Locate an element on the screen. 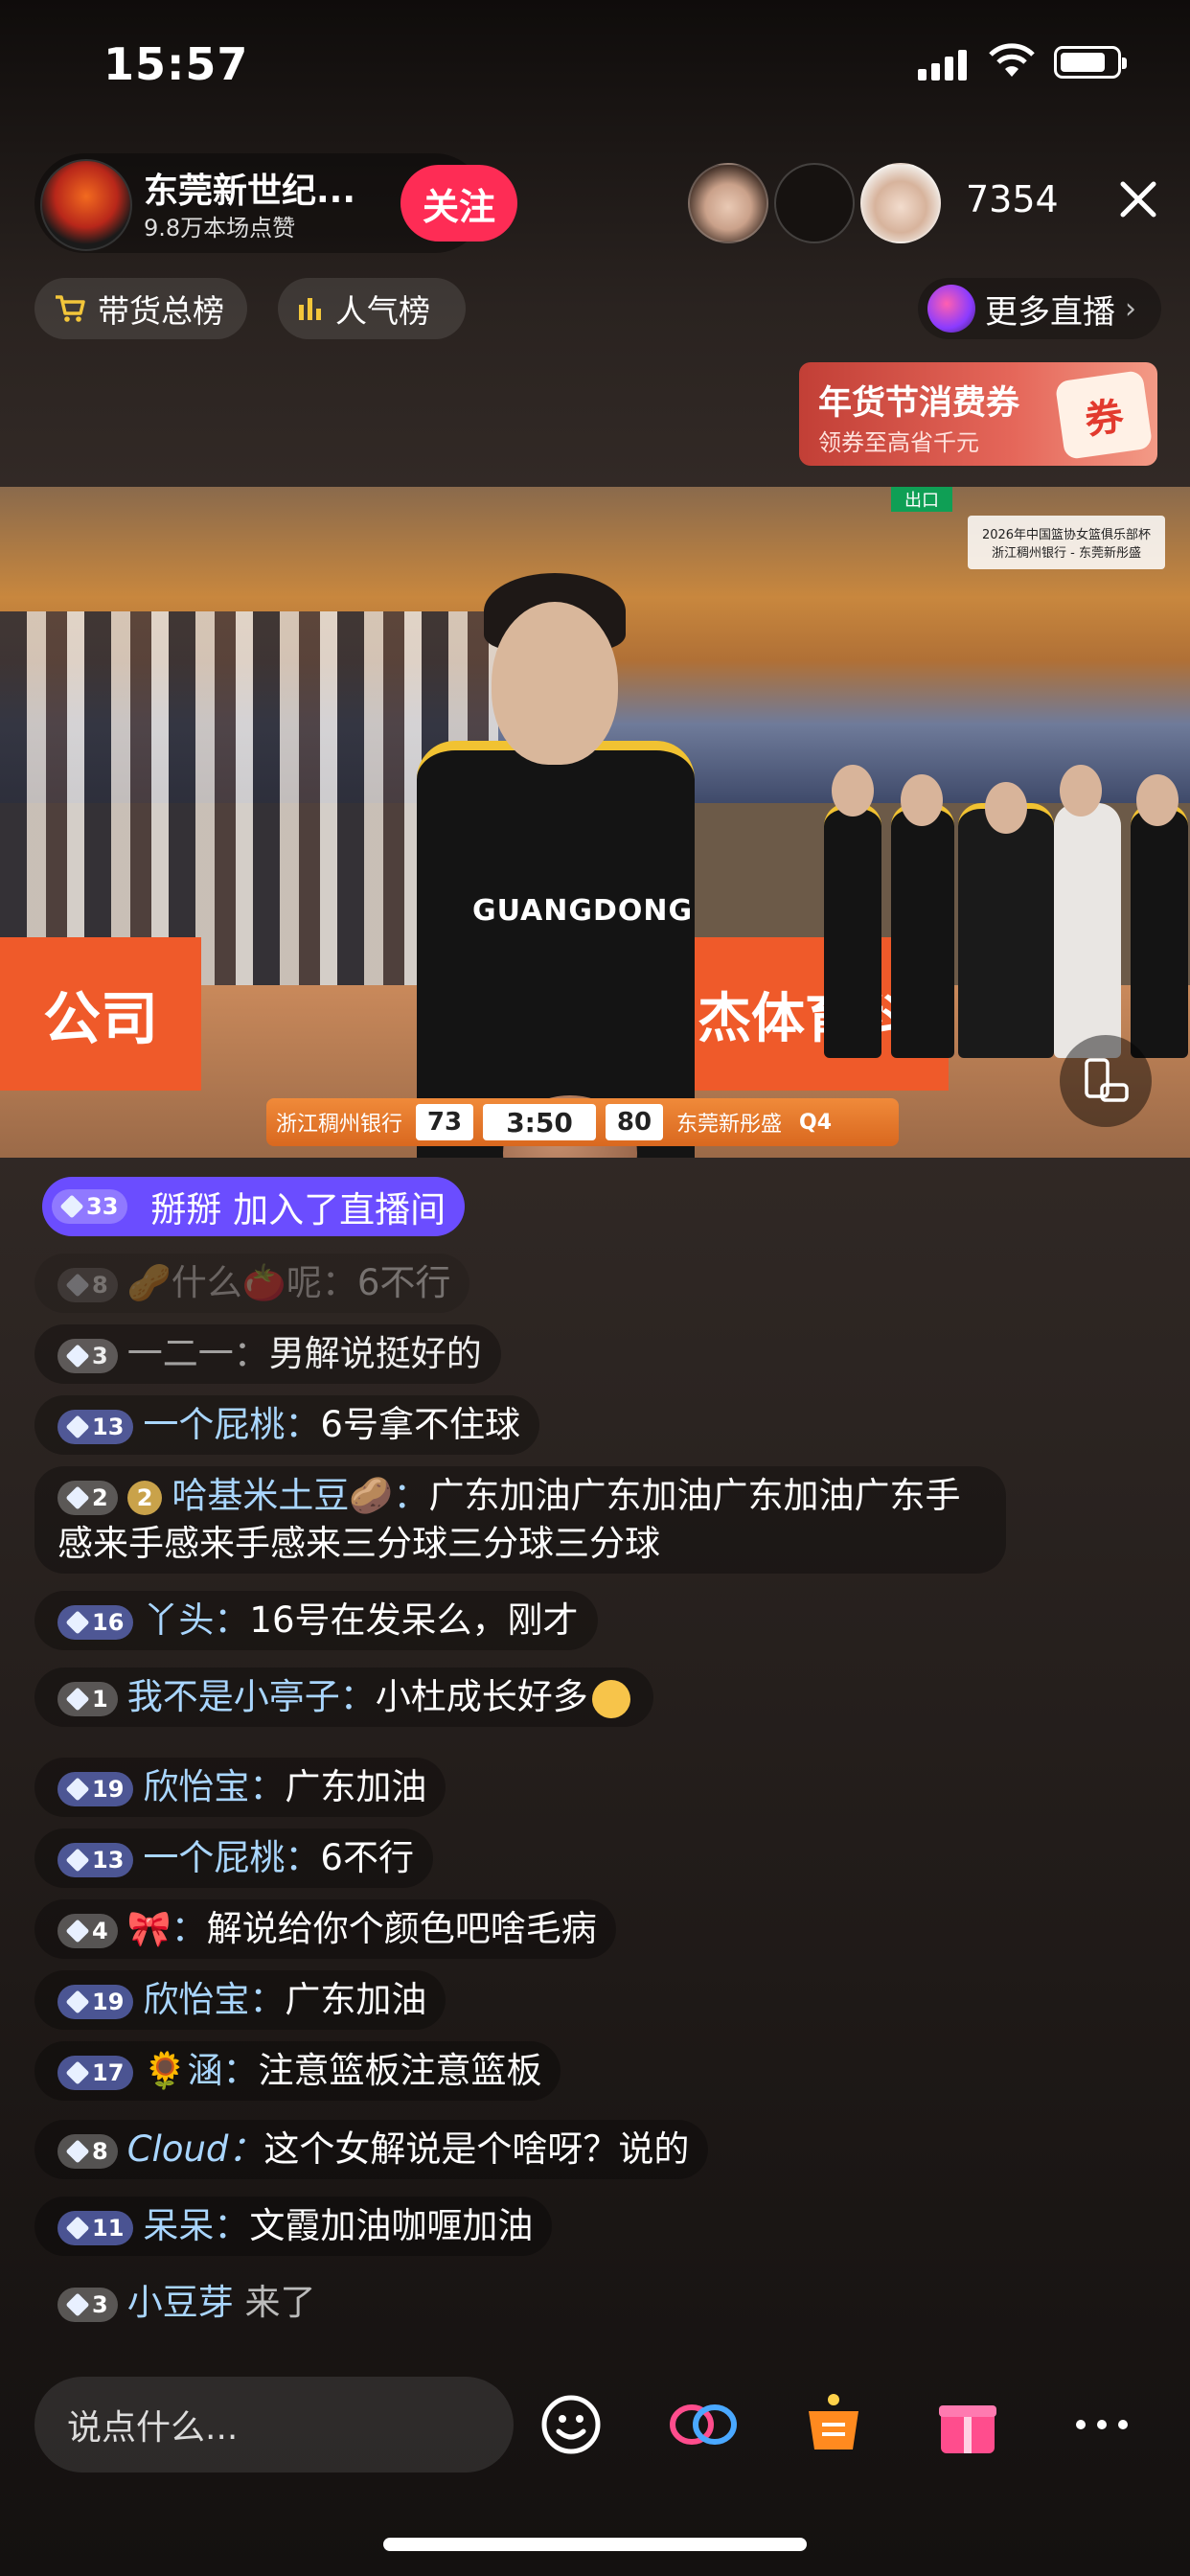 This screenshot has height=2576, width=1190. gift-button is located at coordinates (968, 2424).